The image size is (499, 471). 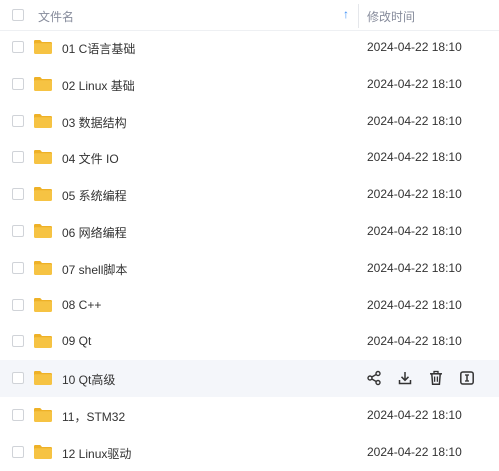 I want to click on file-row: 11，STM32 2024-04-22 18:10, so click(x=249, y=415).